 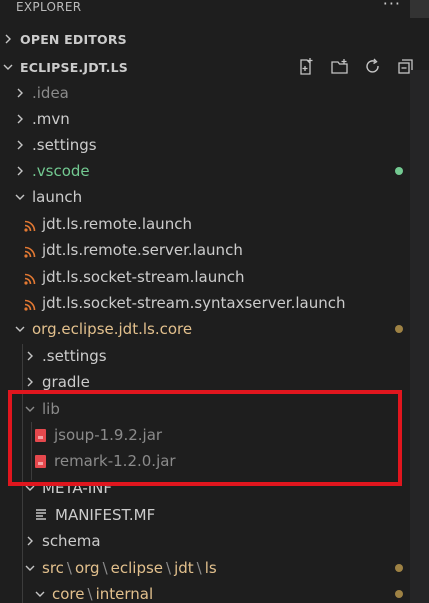 What do you see at coordinates (210, 356) in the screenshot?
I see `tree-item-core-settings: .settings` at bounding box center [210, 356].